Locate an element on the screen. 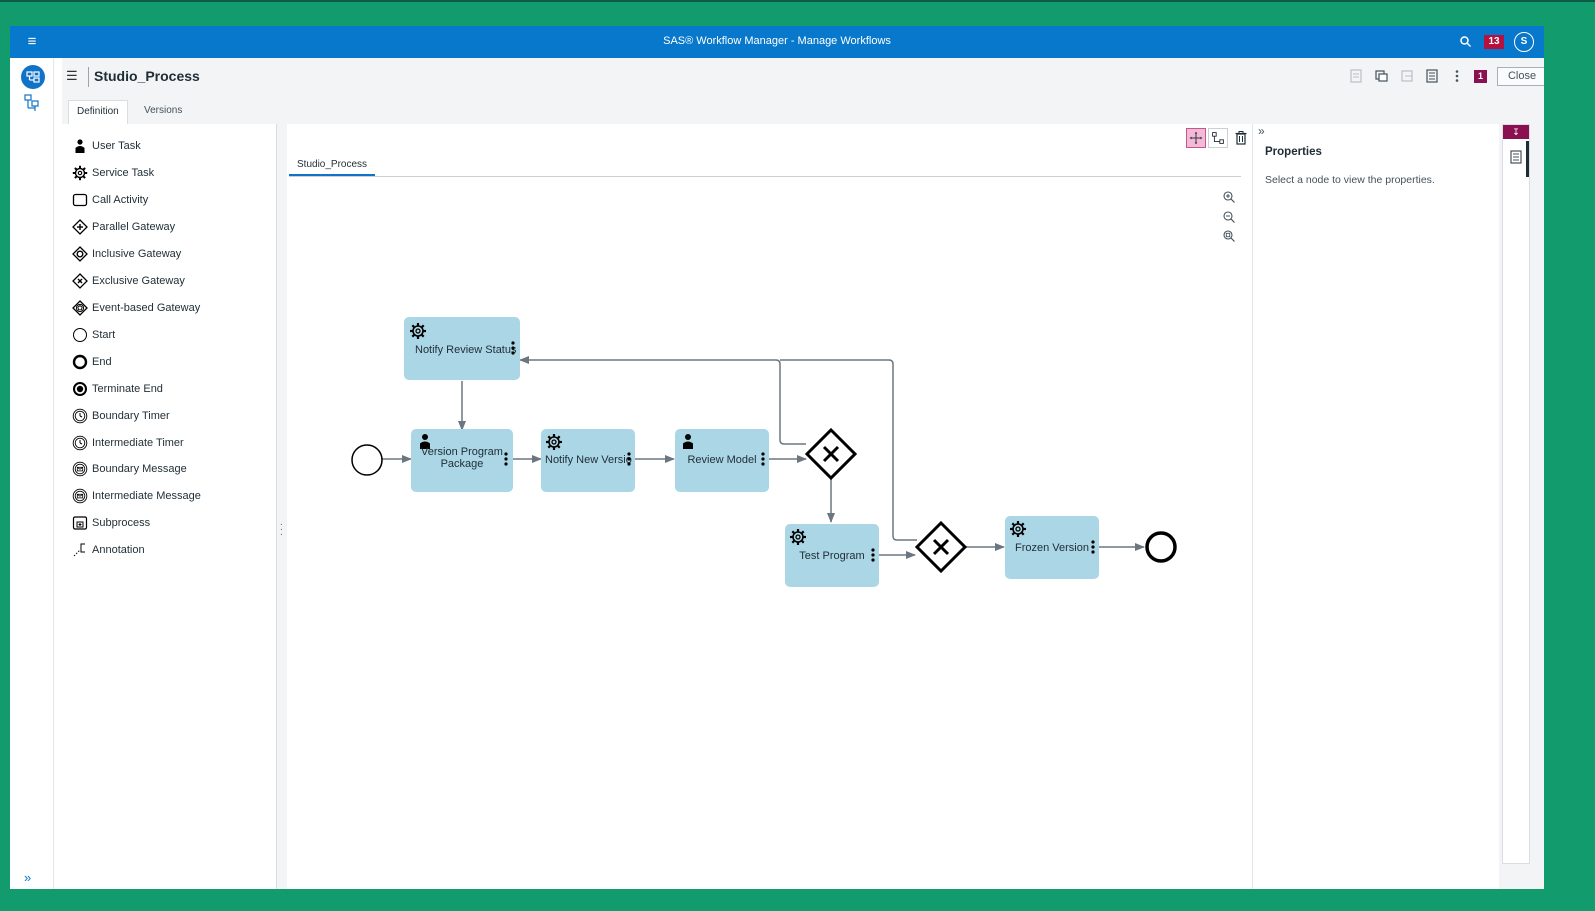 The height and width of the screenshot is (911, 1595). palette-item-label: Event-based Gateway is located at coordinates (146, 308).